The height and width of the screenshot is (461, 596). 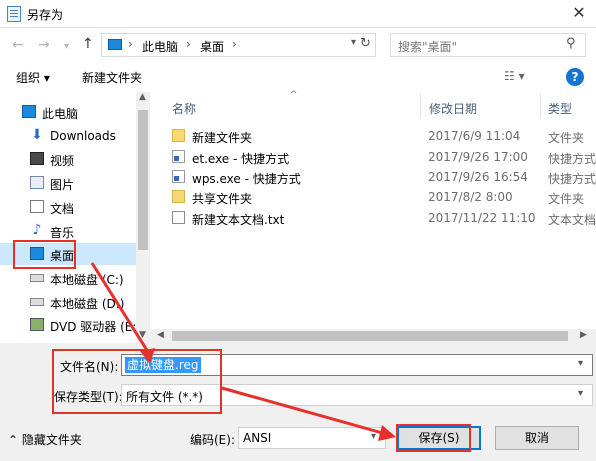 I want to click on sidebar-item-drive-d: 本地磁盘 (D:), so click(x=69, y=302).